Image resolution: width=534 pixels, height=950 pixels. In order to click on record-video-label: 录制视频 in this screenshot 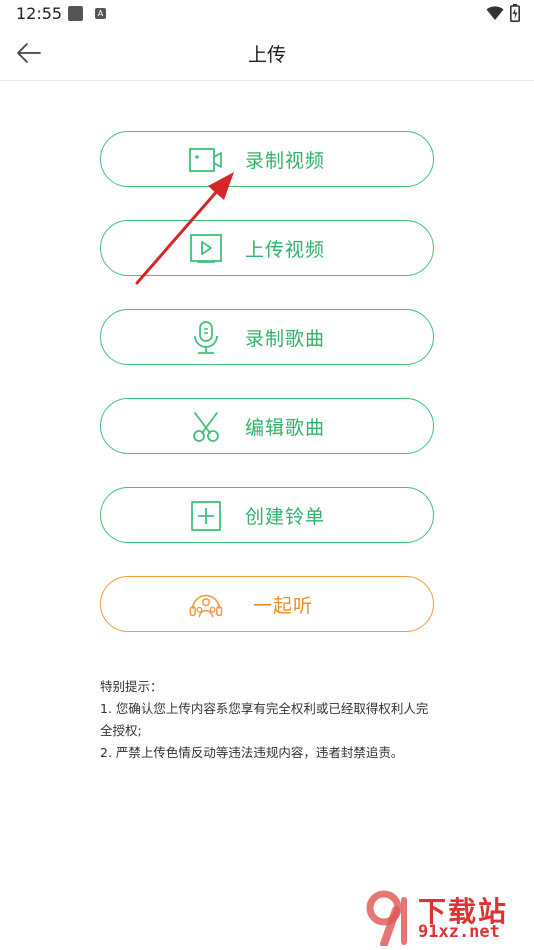, I will do `click(285, 161)`.